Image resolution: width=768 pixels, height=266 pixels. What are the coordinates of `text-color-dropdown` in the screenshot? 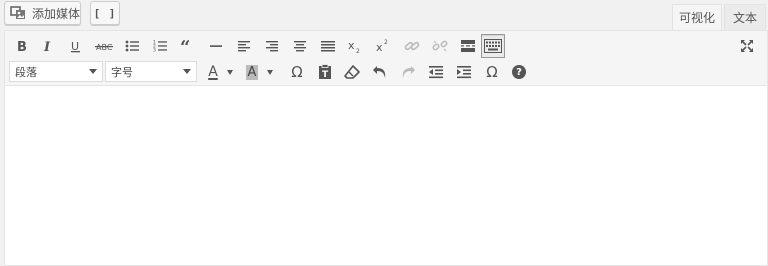 It's located at (230, 72).